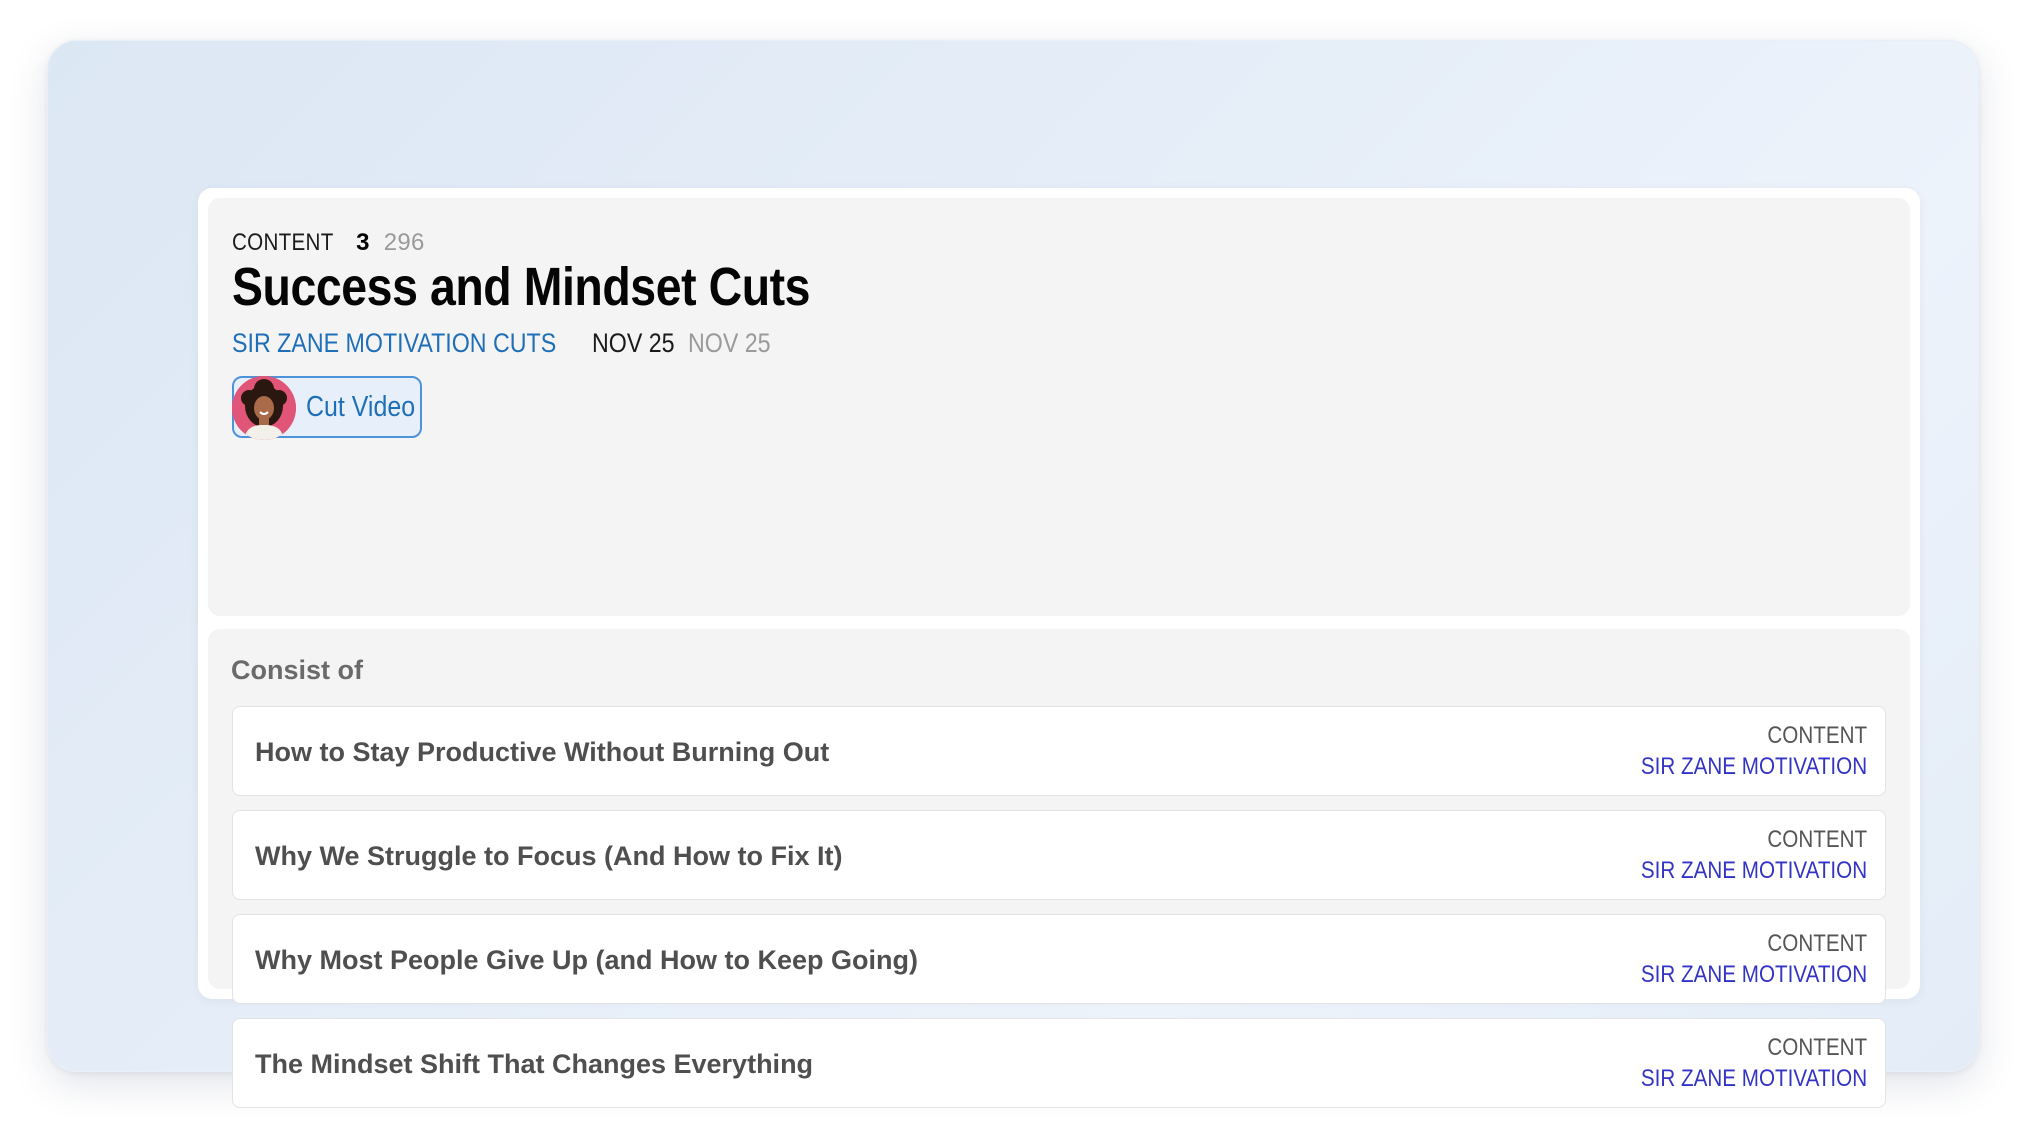 The image size is (2022, 1125). What do you see at coordinates (729, 342) in the screenshot?
I see `date-secondary: NOV 25` at bounding box center [729, 342].